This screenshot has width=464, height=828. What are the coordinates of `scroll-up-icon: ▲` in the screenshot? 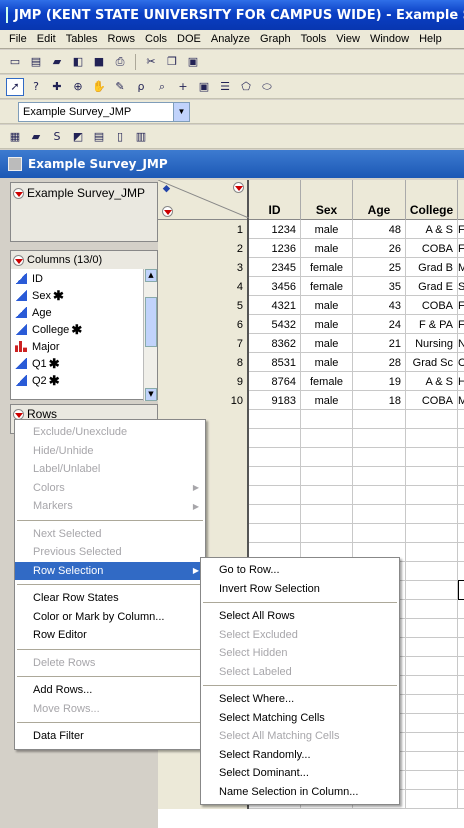 It's located at (151, 275).